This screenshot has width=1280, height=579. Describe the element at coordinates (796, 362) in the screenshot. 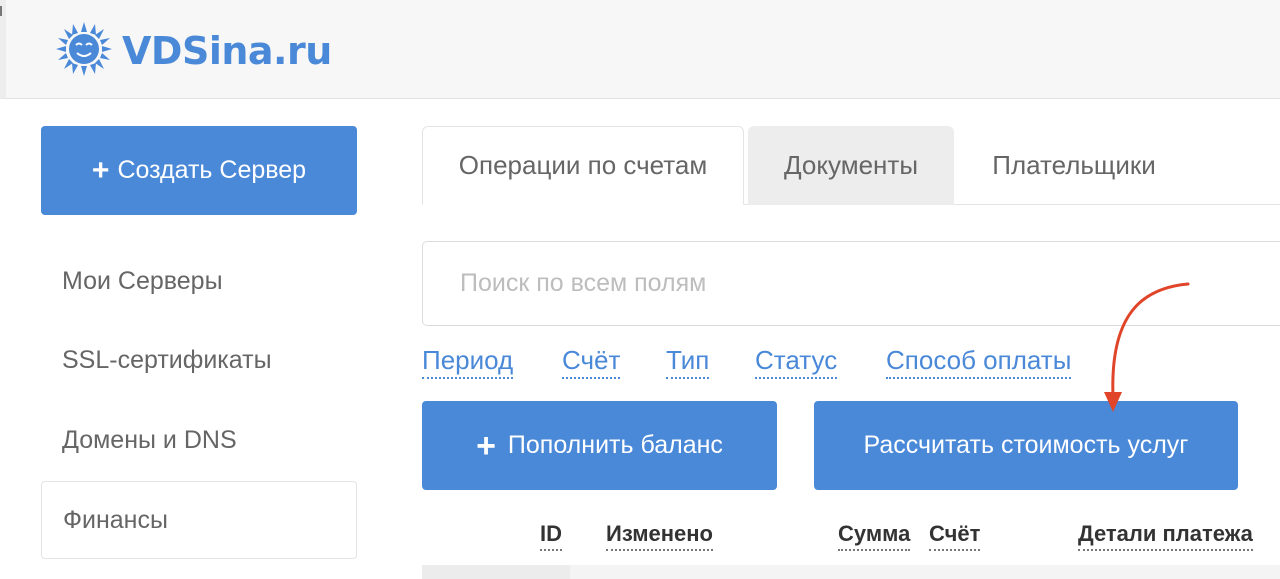

I see `filter-status: Статус` at that location.